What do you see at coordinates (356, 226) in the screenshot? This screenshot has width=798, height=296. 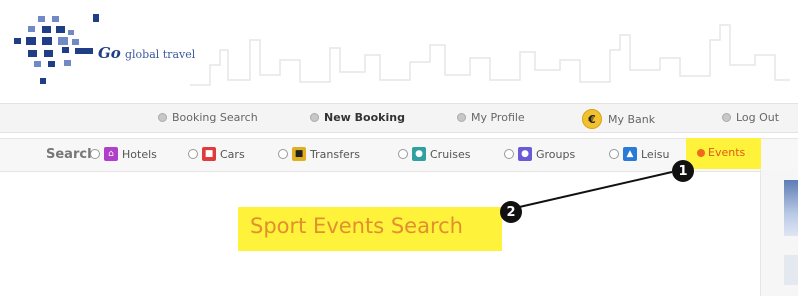 I see `page-title: Sport Events Search` at bounding box center [356, 226].